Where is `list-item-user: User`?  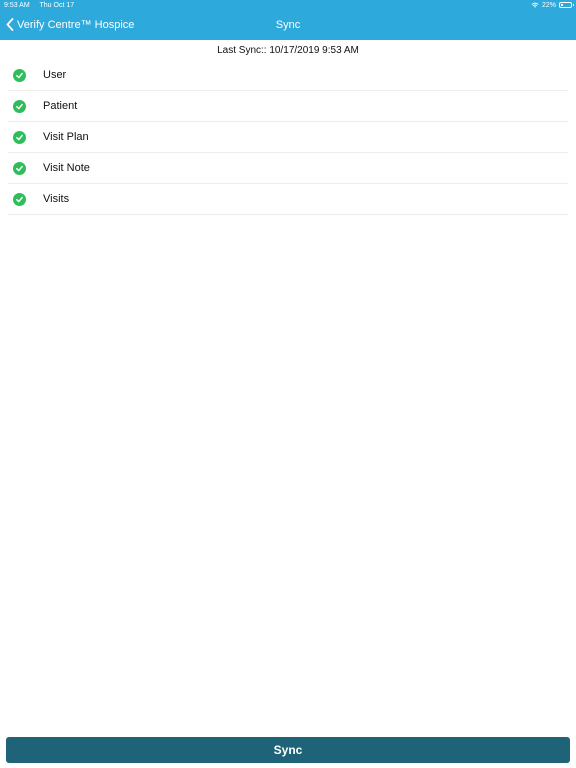 list-item-user: User is located at coordinates (288, 75).